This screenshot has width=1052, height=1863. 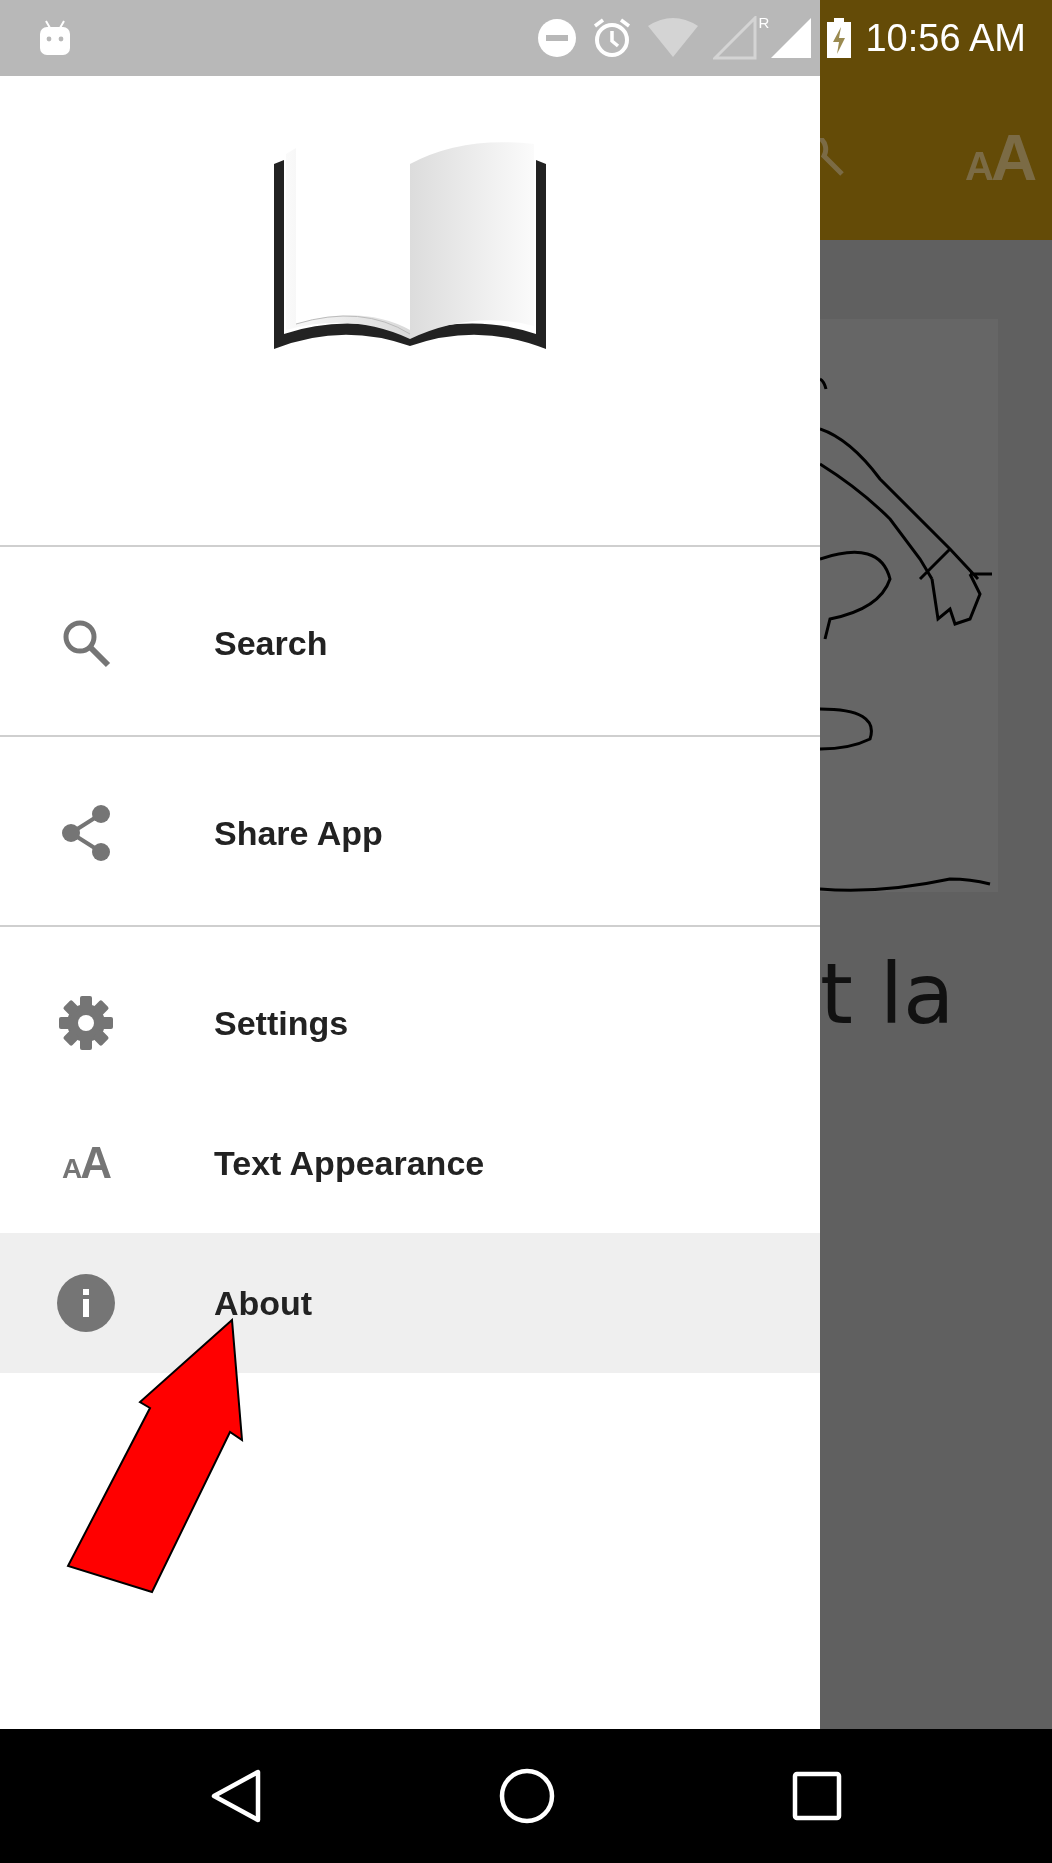 I want to click on clock-time: 10:56 AM, so click(x=945, y=38).